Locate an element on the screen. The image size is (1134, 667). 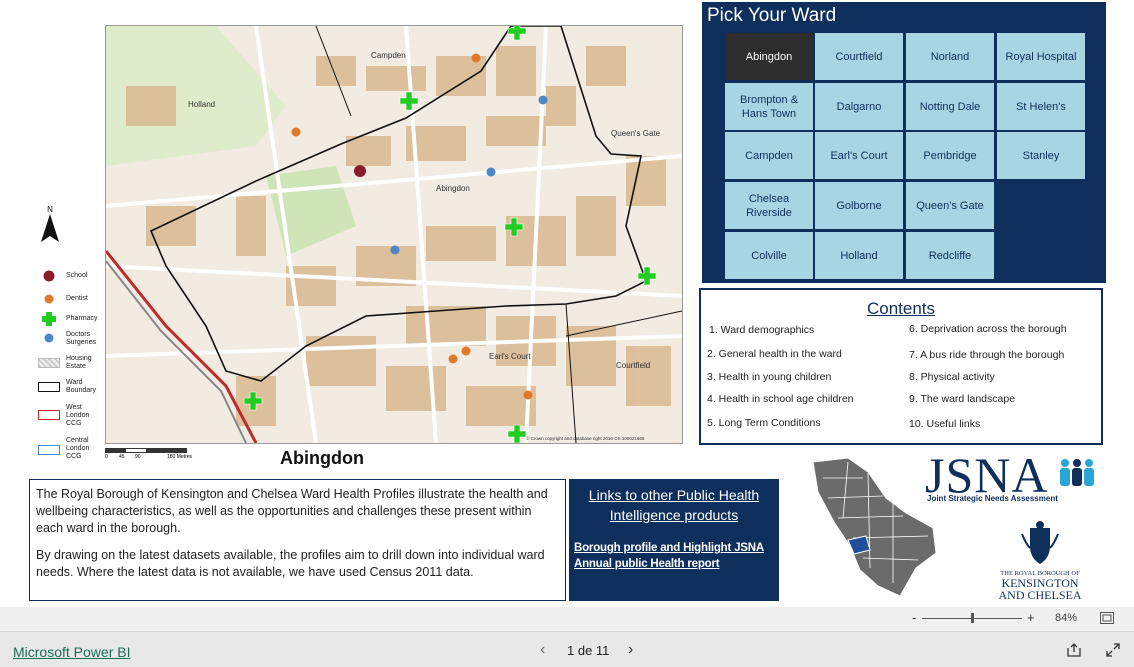
contents-item: 1. Ward demographics is located at coordinates (761, 330).